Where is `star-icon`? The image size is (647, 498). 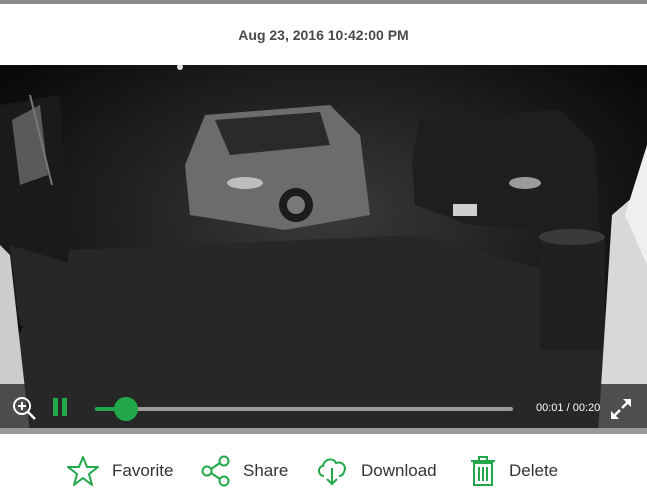
star-icon is located at coordinates (83, 471).